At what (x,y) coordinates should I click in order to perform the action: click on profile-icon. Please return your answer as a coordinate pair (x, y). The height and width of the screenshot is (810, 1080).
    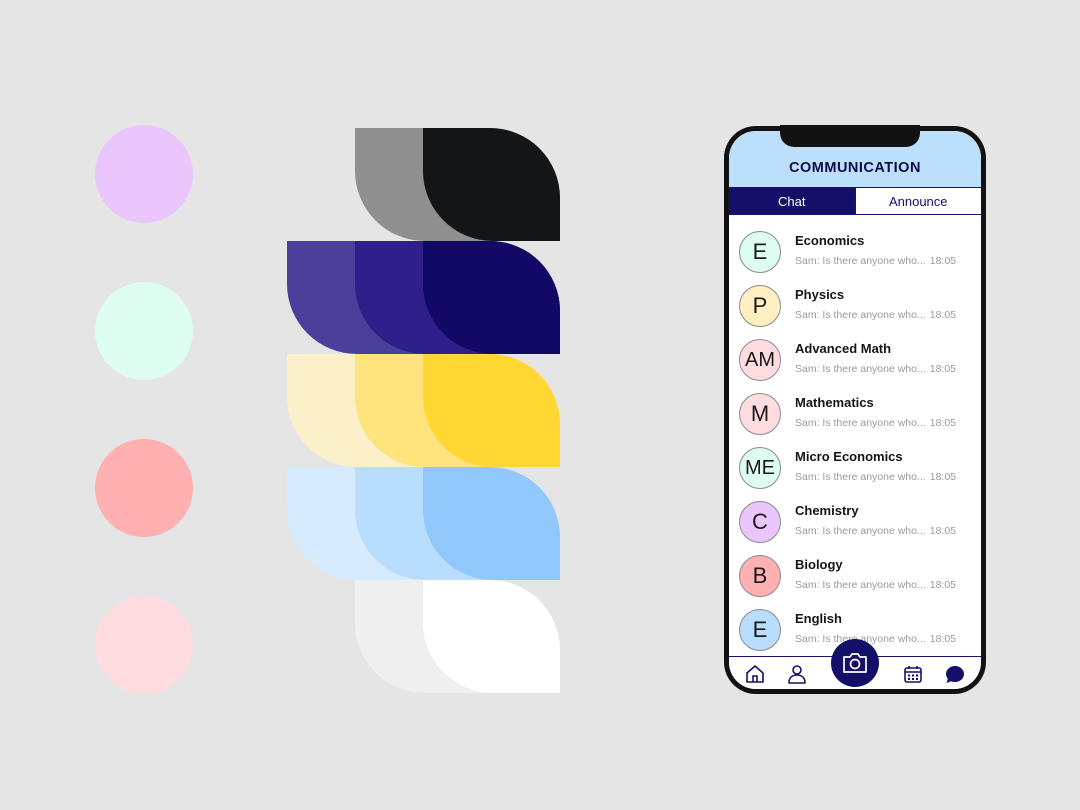
    Looking at the image, I should click on (797, 674).